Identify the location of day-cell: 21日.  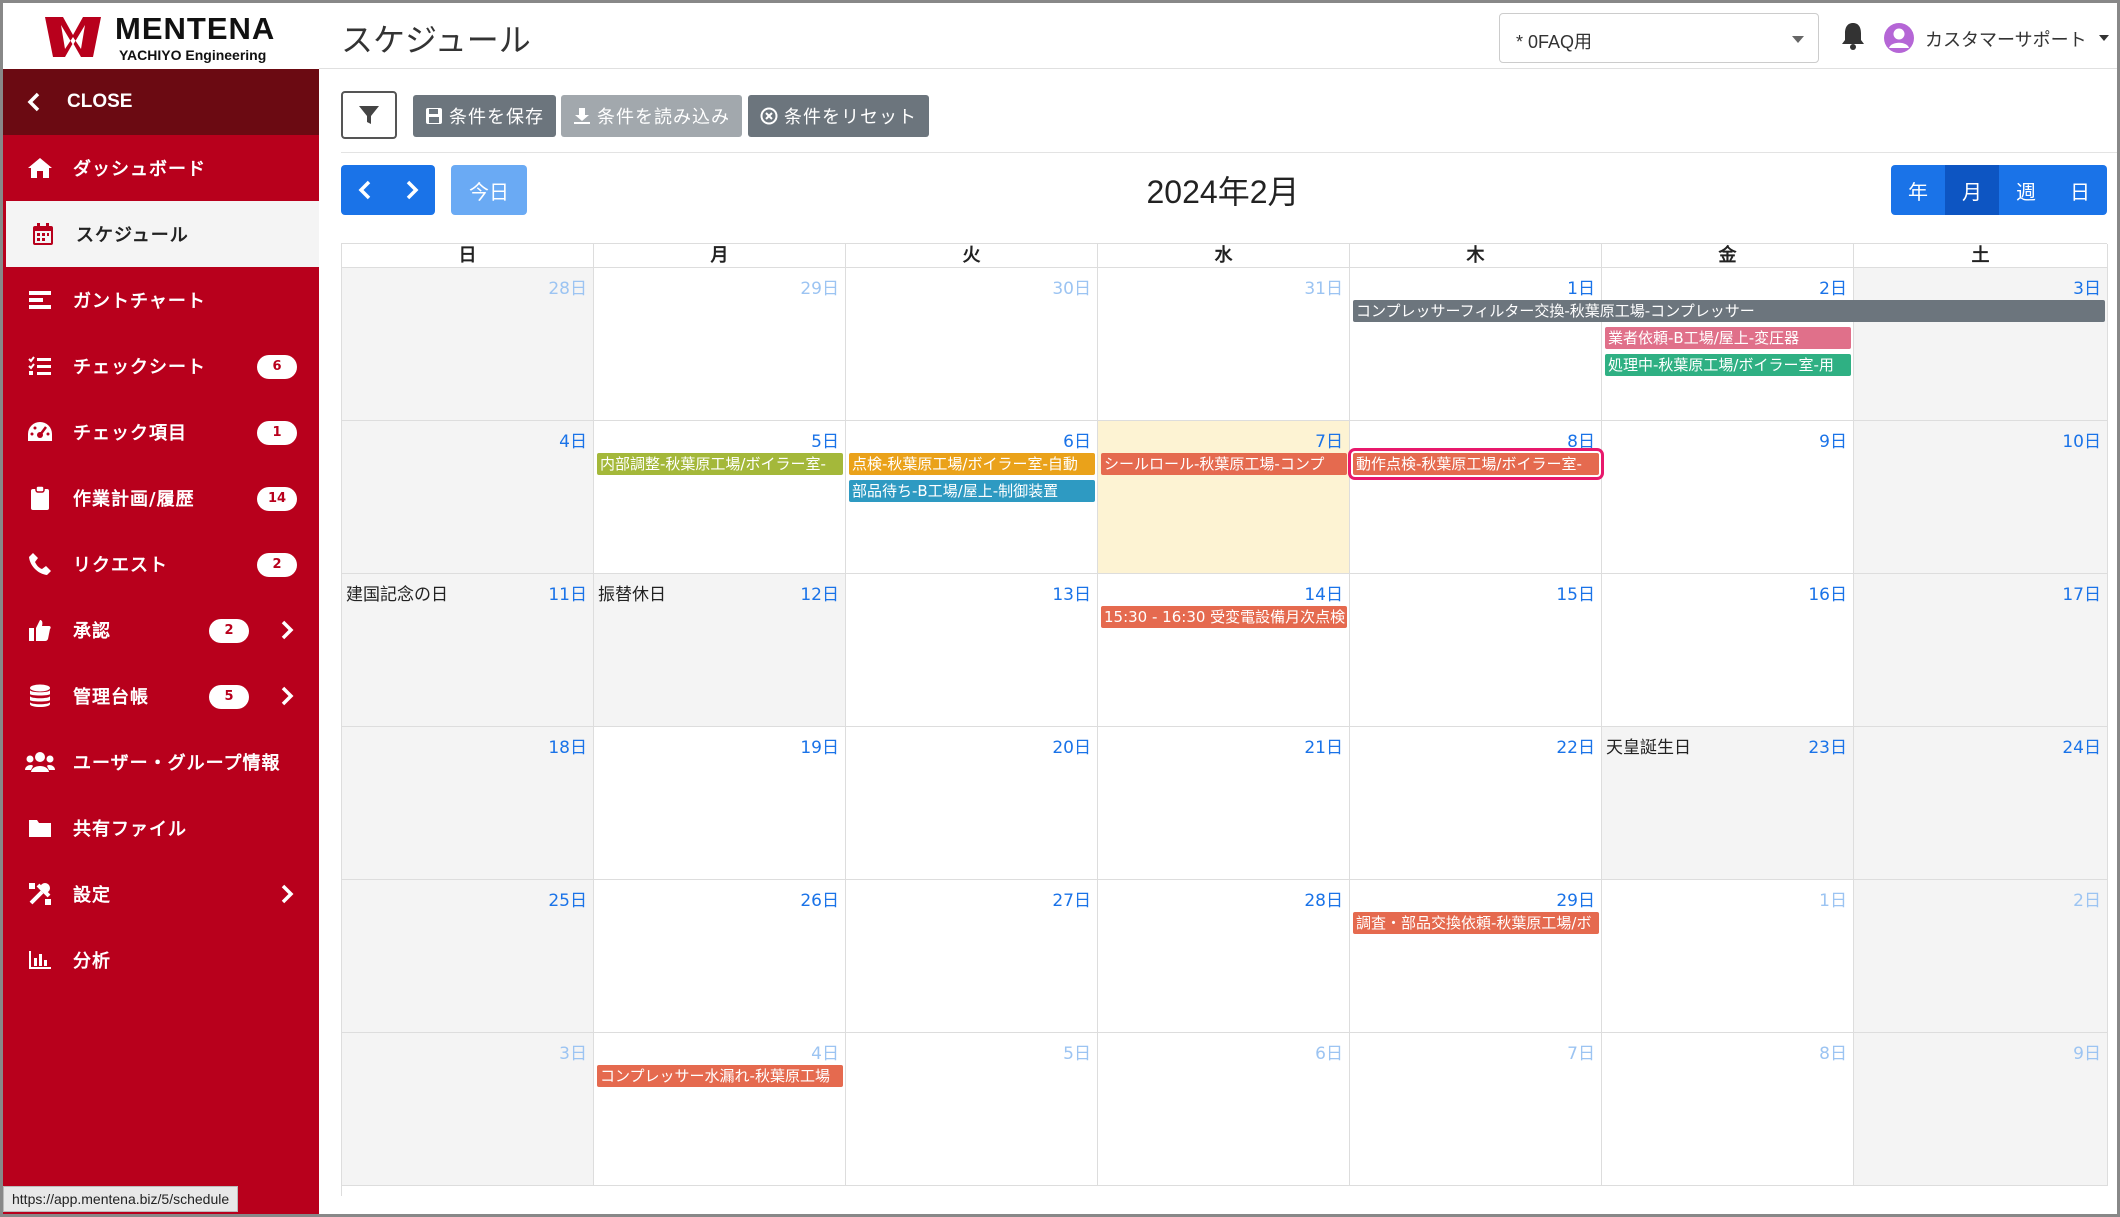
(1224, 803).